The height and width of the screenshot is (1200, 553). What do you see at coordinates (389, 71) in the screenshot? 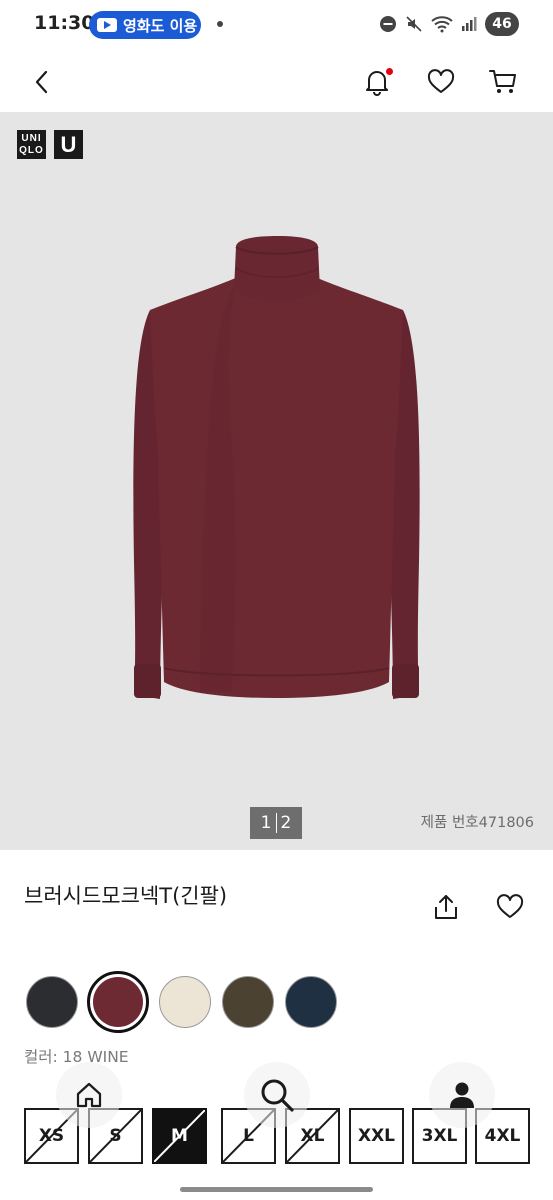
I see `notification-badge` at bounding box center [389, 71].